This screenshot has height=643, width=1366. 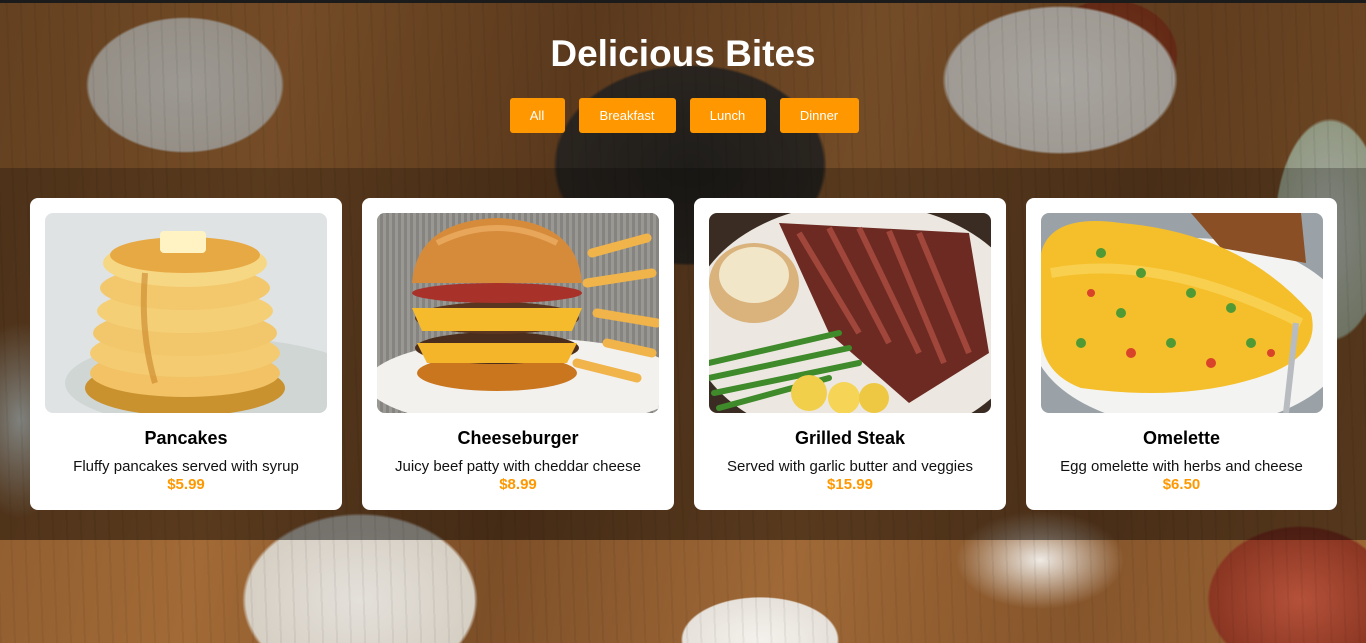 What do you see at coordinates (1181, 466) in the screenshot?
I see `menu-item-description: Egg omelette with herbs and cheese` at bounding box center [1181, 466].